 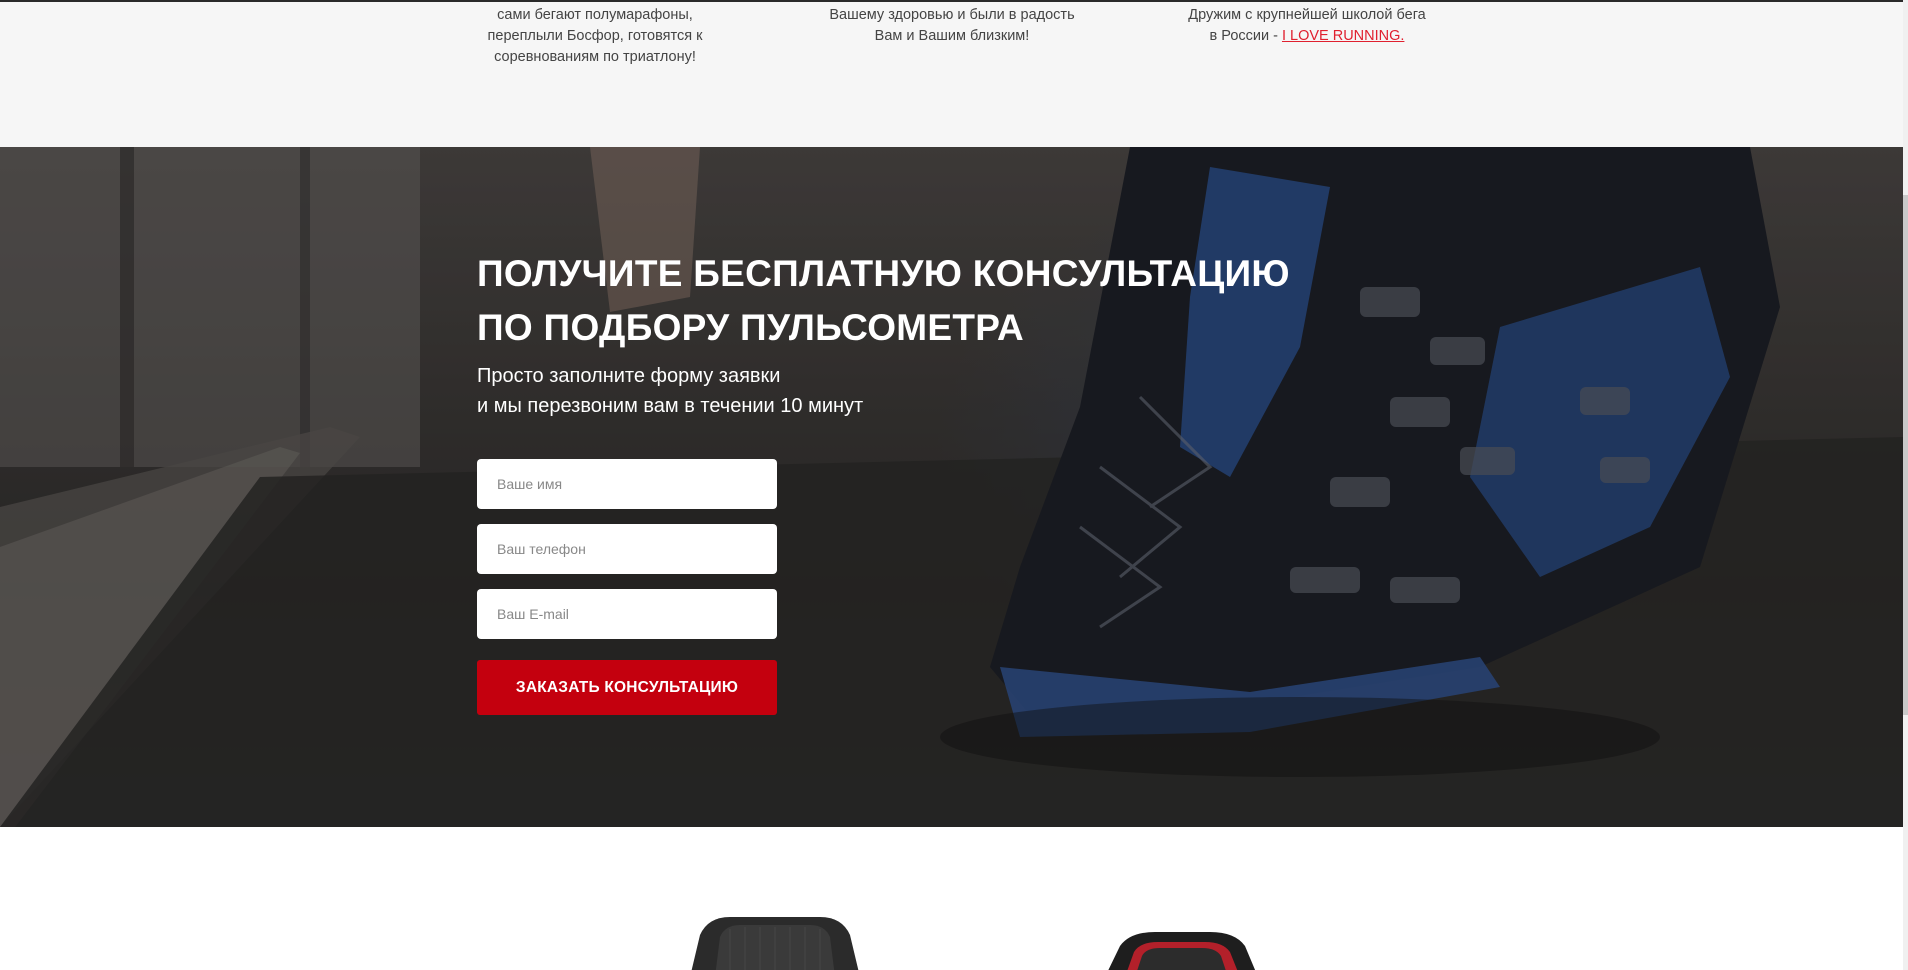 What do you see at coordinates (1905, 455) in the screenshot?
I see `scrollbar-thumb` at bounding box center [1905, 455].